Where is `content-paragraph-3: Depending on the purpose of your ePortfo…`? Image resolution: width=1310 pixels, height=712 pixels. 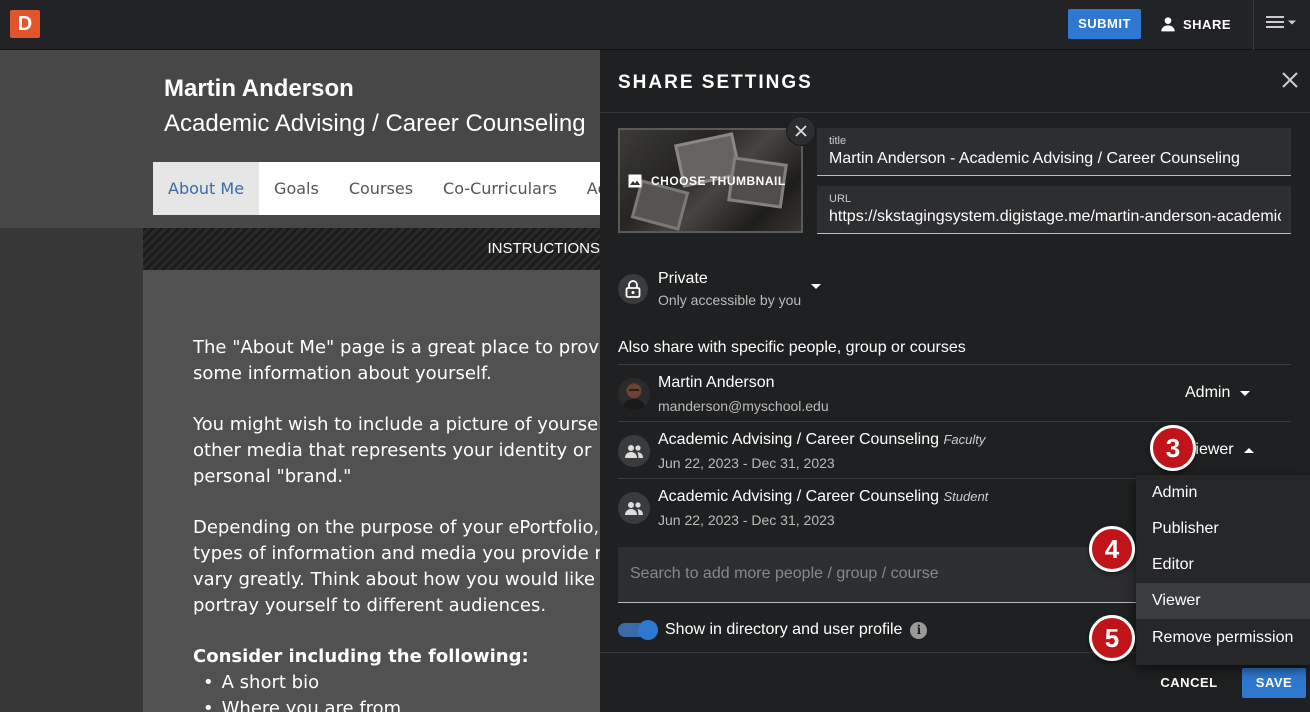 content-paragraph-3: Depending on the purpose of your ePortfo… is located at coordinates (396, 567).